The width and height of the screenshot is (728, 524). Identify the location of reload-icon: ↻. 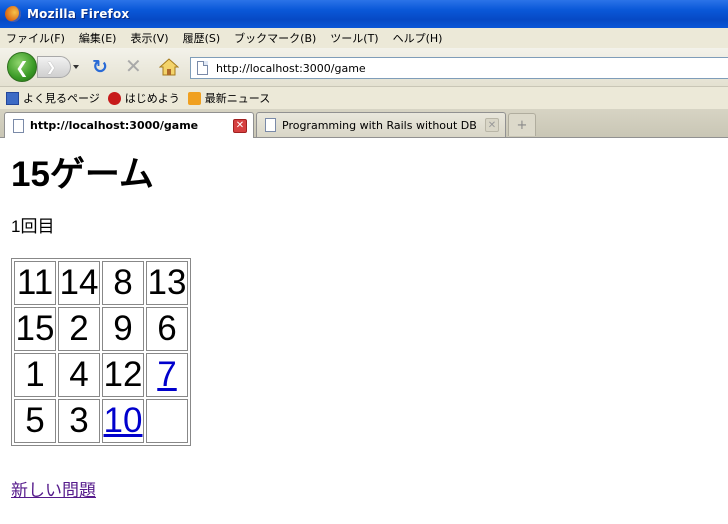
(100, 67).